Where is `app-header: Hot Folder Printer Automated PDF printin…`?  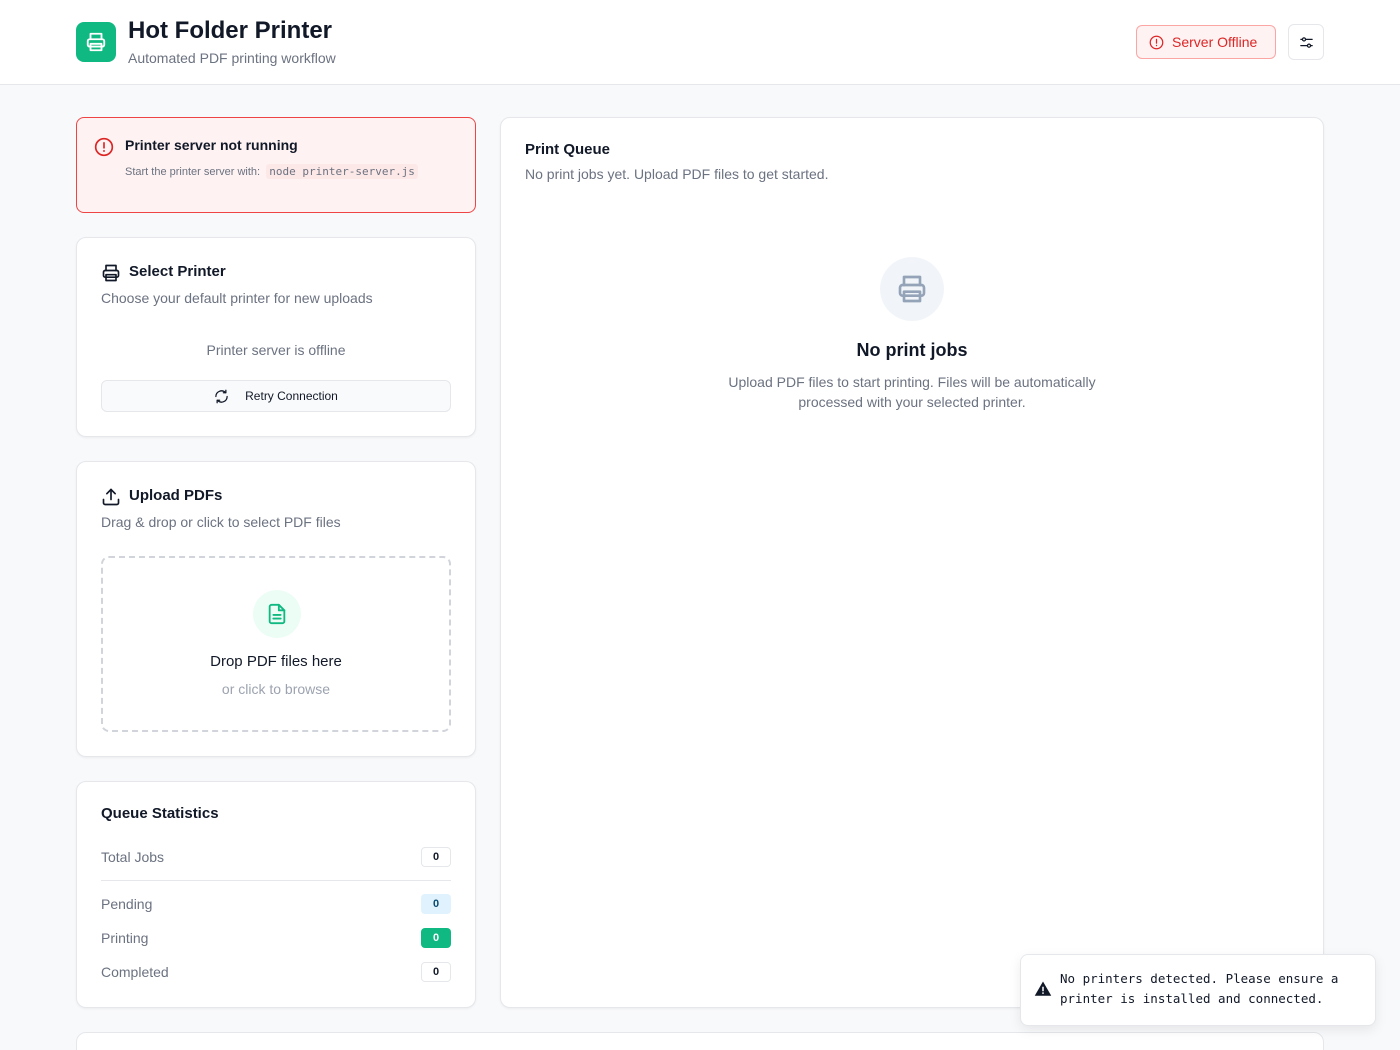 app-header: Hot Folder Printer Automated PDF printin… is located at coordinates (700, 42).